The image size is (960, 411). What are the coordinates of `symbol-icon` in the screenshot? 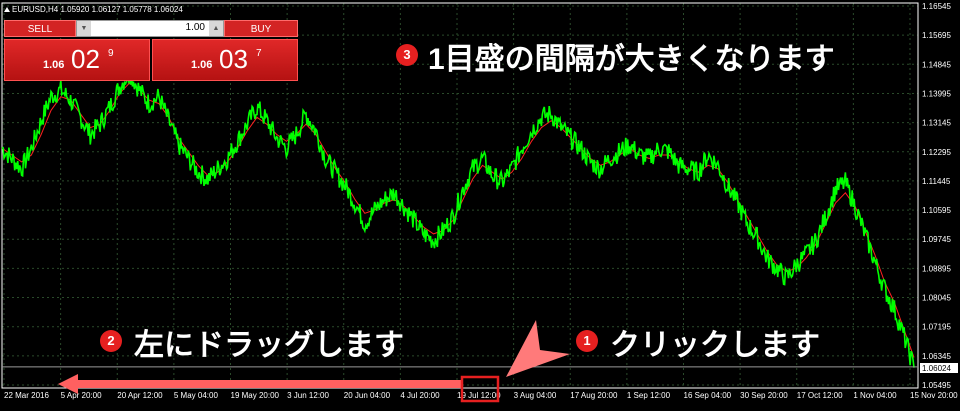 It's located at (7, 9).